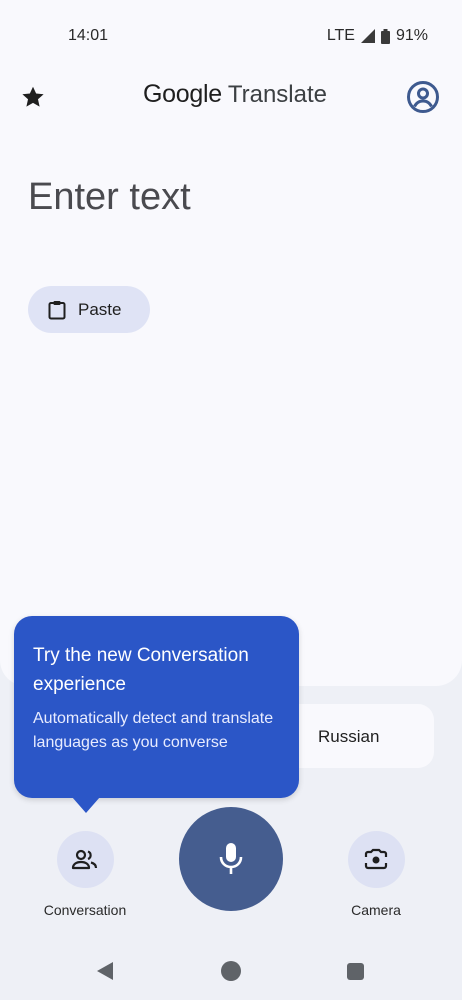 This screenshot has width=462, height=1000. What do you see at coordinates (367, 36) in the screenshot?
I see `signal-icon` at bounding box center [367, 36].